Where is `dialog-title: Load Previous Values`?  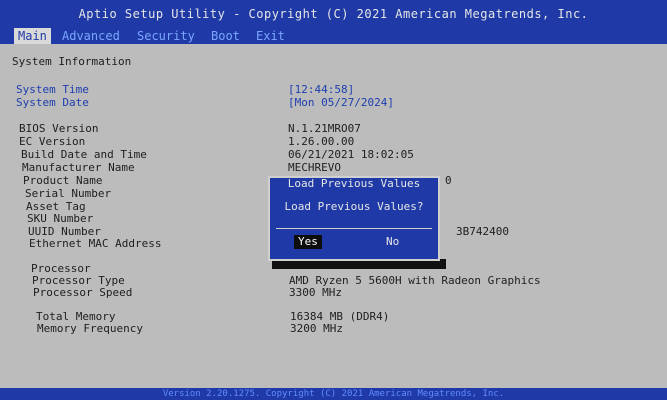 dialog-title: Load Previous Values is located at coordinates (354, 183).